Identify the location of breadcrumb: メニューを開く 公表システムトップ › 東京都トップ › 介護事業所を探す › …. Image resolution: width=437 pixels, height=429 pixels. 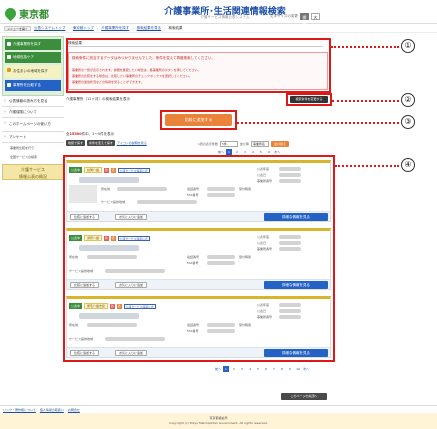
(218, 29).